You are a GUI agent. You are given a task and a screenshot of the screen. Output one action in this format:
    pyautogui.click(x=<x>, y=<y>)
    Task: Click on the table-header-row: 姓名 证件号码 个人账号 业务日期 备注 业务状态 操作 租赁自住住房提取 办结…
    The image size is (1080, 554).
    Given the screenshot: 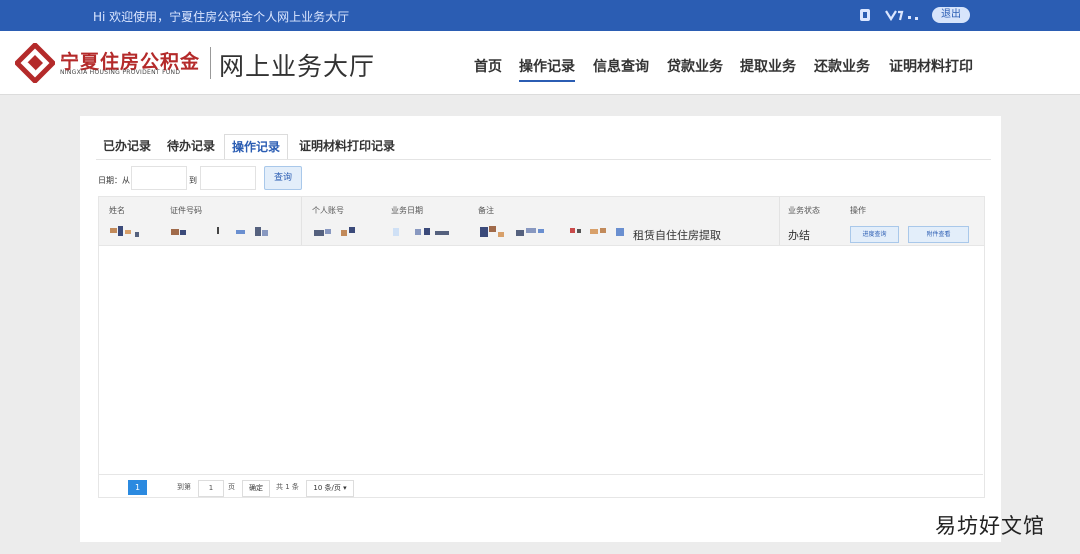 What is the action you would take?
    pyautogui.click(x=541, y=221)
    